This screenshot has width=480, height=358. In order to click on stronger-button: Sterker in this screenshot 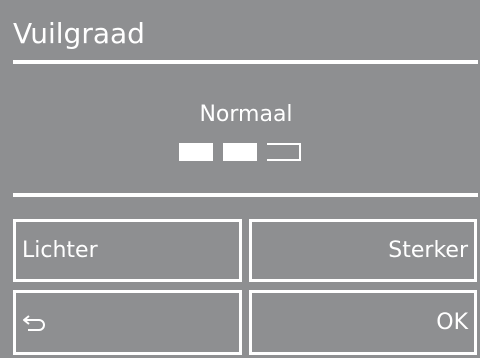, I will do `click(363, 250)`.